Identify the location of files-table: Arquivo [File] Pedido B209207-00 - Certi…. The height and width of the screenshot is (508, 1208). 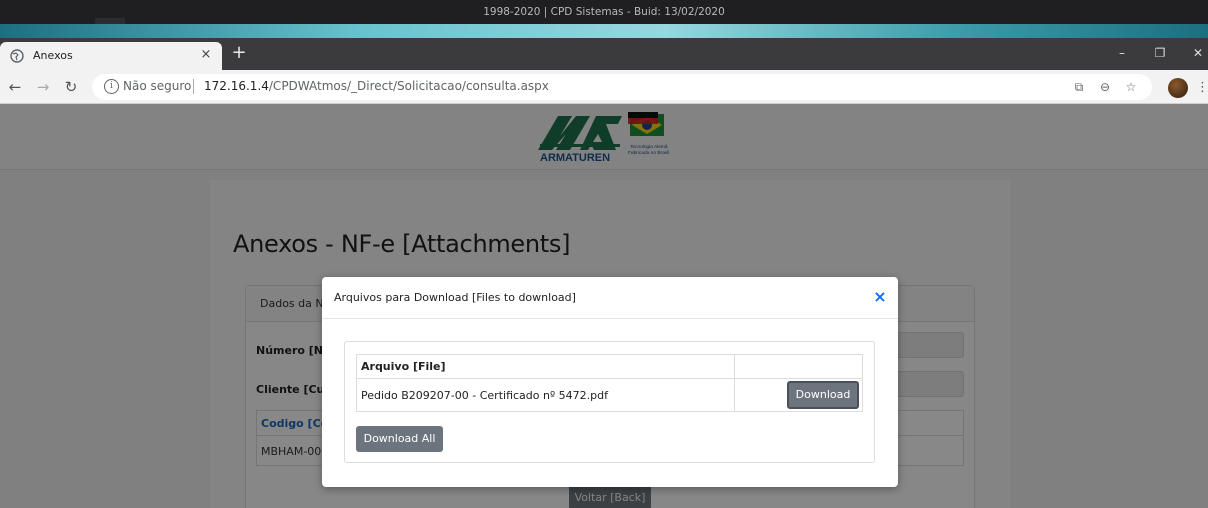
(609, 383).